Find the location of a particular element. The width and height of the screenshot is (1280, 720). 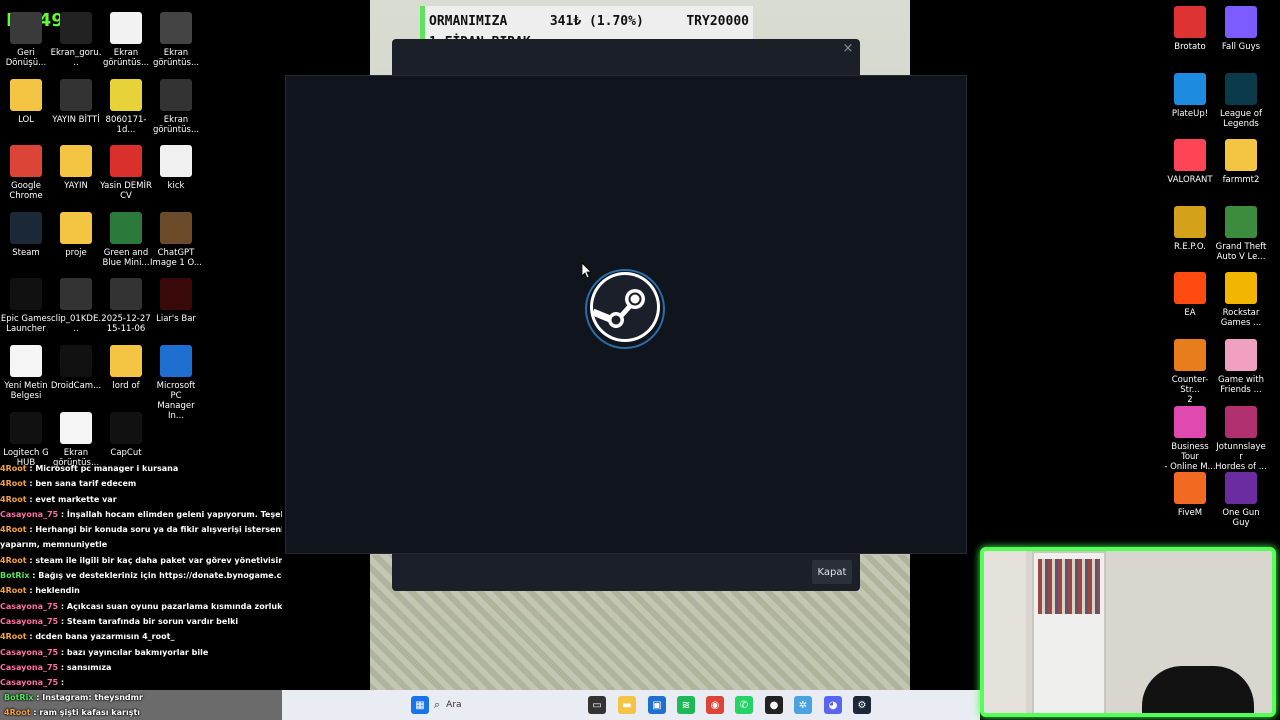

chat-text: Microsoft pc manager i kursana is located at coordinates (107, 468).